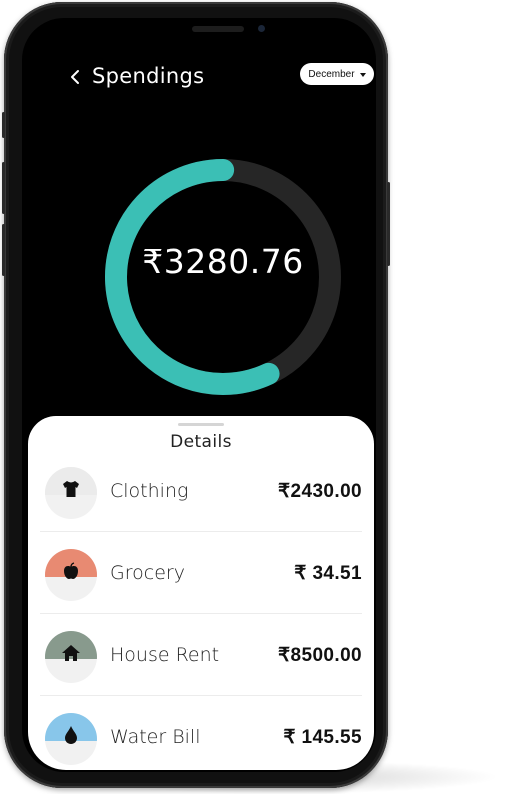 The width and height of the screenshot is (525, 794). I want to click on speaker-grille, so click(218, 29).